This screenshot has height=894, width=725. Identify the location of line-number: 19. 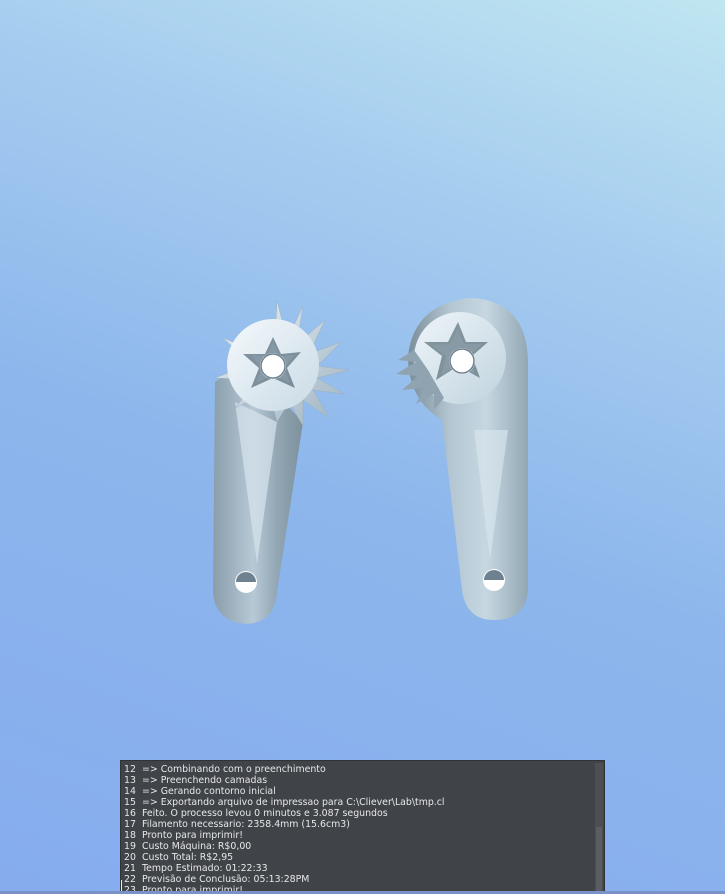
(130, 846).